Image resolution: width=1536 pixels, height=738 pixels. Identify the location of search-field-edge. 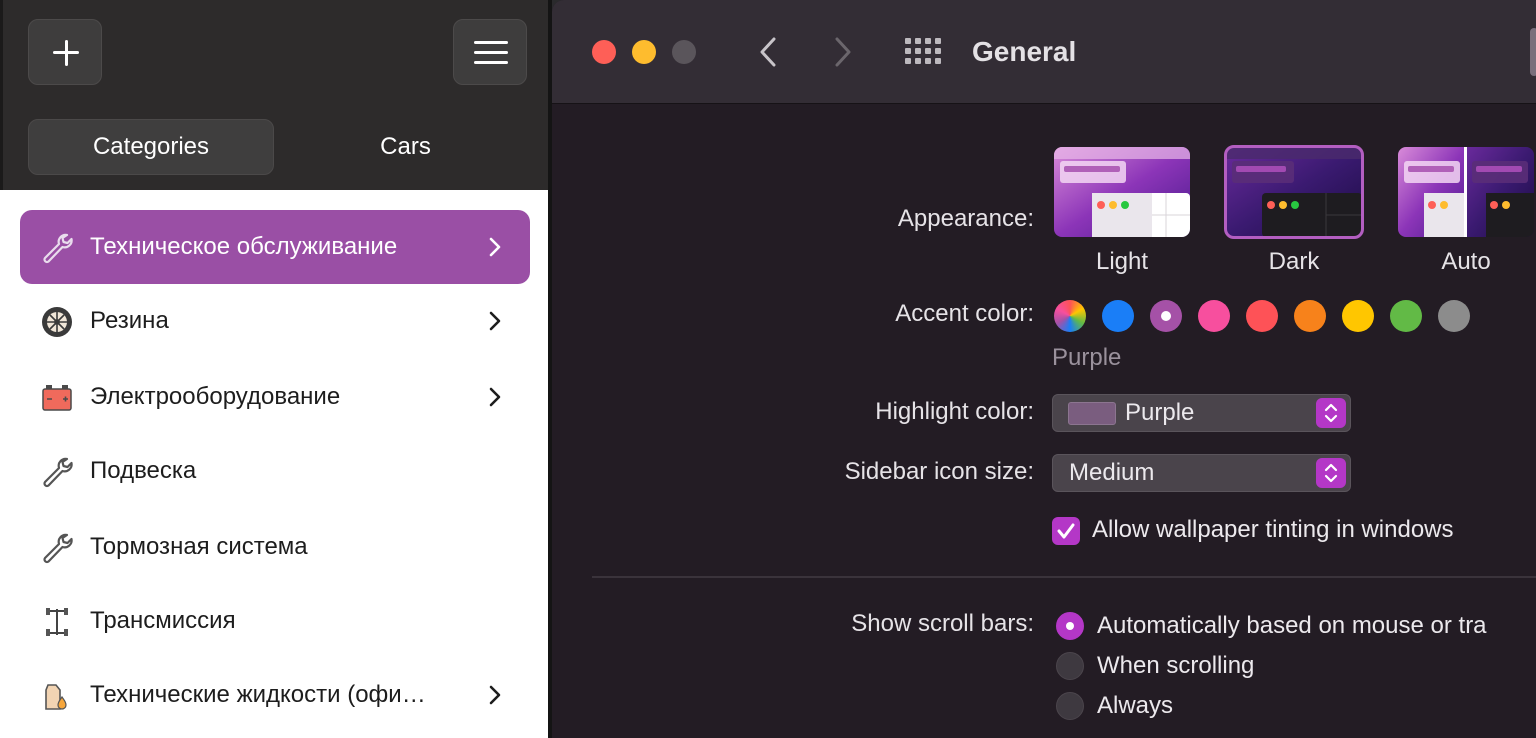
(1533, 52).